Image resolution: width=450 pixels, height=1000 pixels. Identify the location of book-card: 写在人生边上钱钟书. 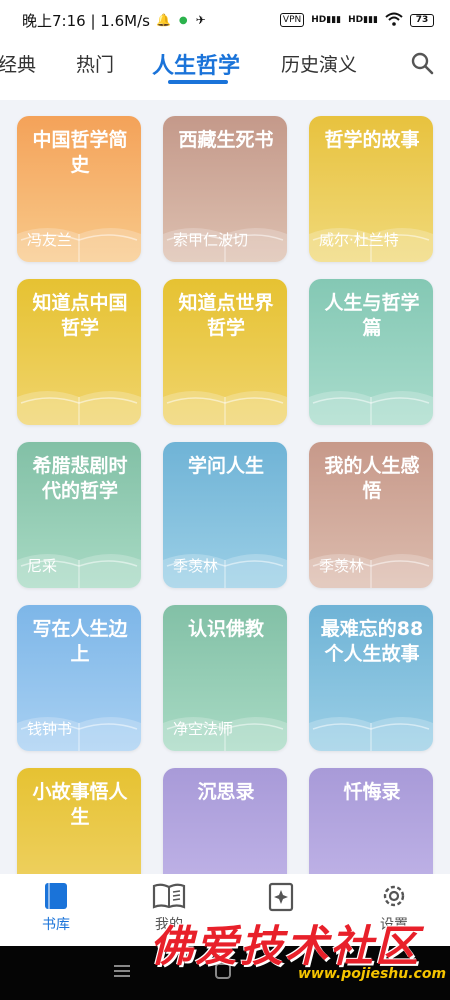
(79, 678).